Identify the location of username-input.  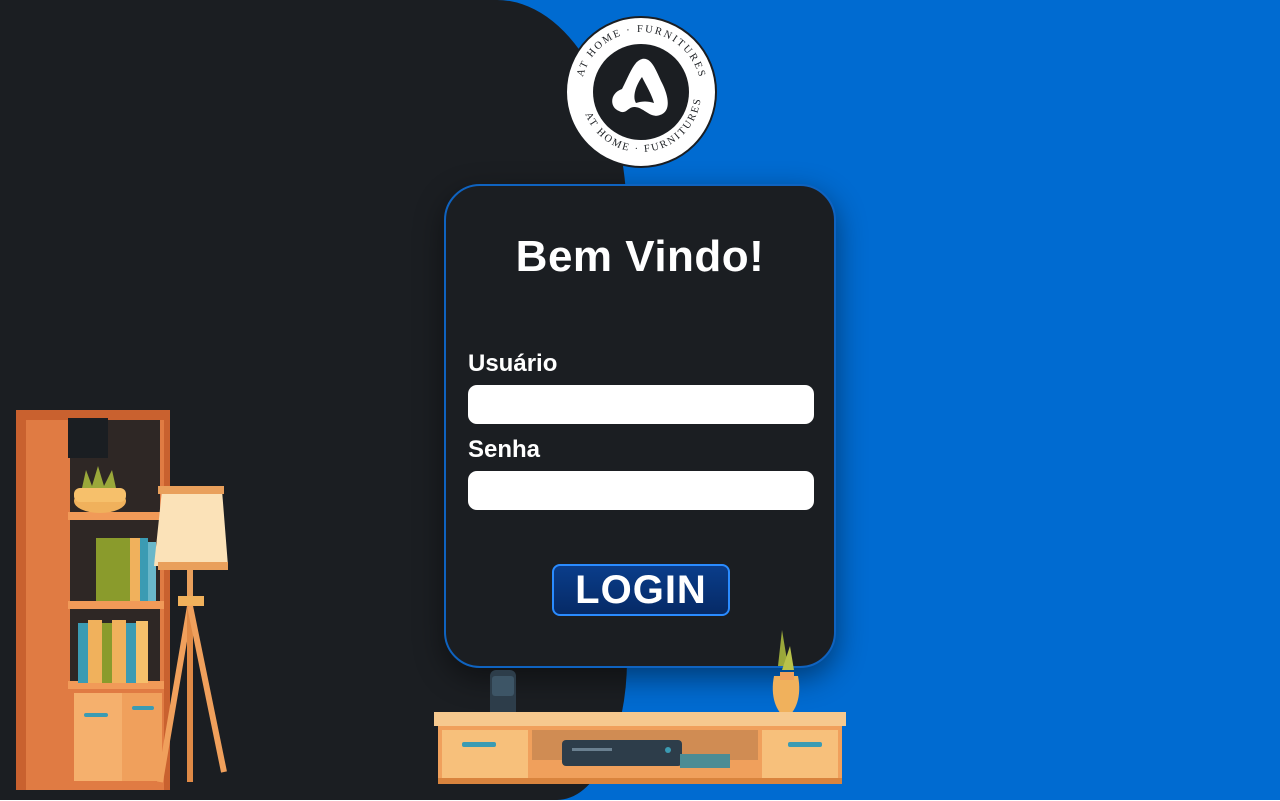
(641, 404).